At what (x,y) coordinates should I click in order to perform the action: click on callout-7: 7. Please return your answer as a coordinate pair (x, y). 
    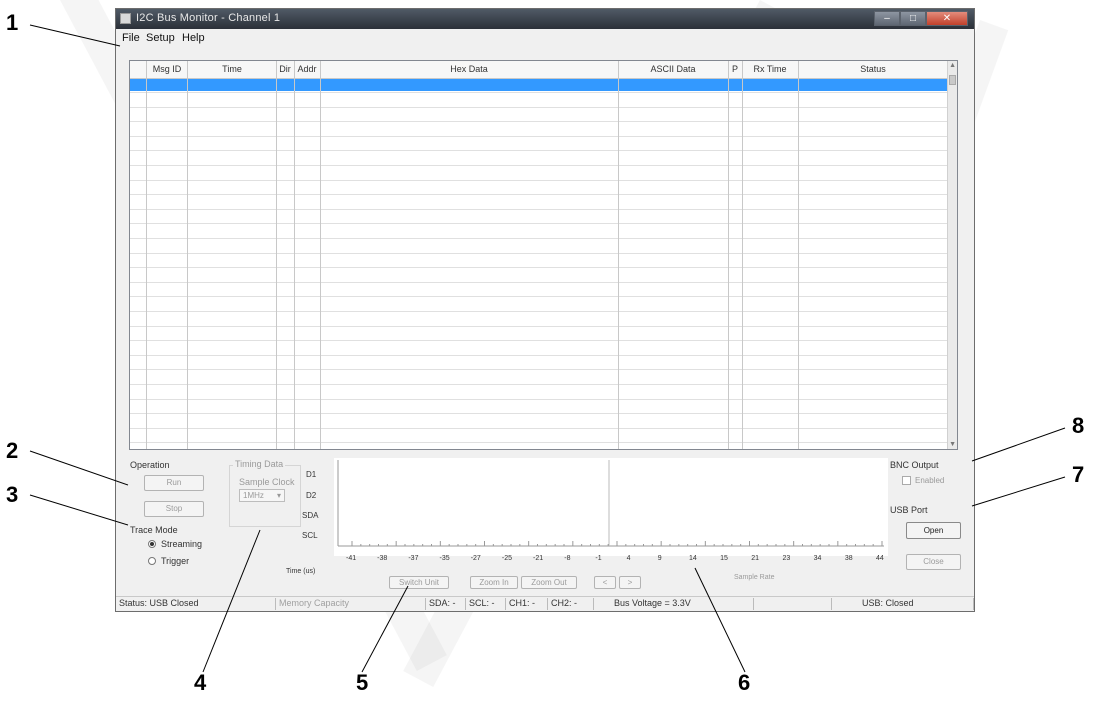
    Looking at the image, I should click on (1078, 474).